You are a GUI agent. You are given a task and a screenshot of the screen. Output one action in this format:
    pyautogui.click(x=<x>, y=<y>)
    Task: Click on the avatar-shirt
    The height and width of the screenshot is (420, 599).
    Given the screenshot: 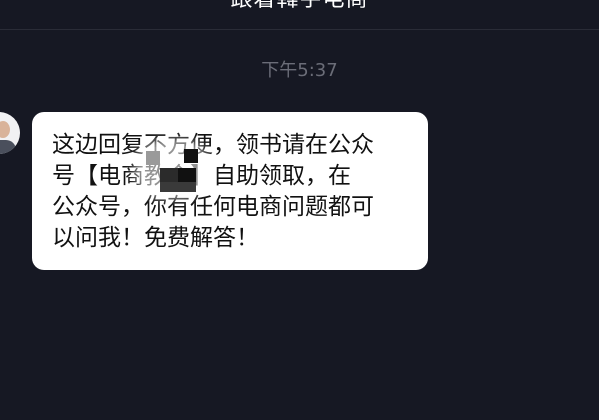 What is the action you would take?
    pyautogui.click(x=8, y=147)
    